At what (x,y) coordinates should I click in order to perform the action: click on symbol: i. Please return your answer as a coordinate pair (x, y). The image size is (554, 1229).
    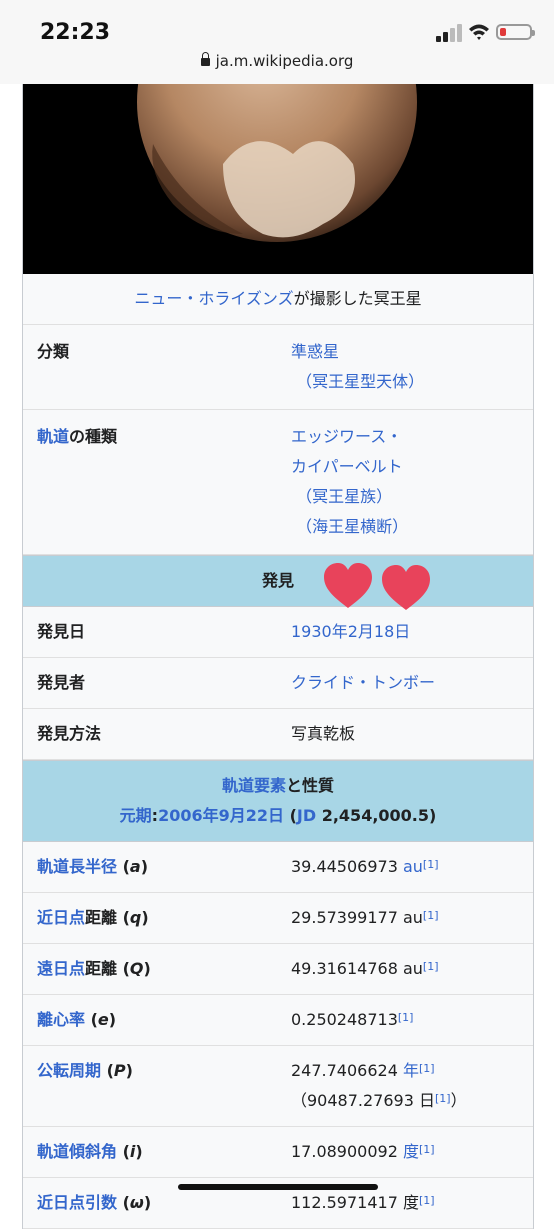
    Looking at the image, I should click on (132, 1151).